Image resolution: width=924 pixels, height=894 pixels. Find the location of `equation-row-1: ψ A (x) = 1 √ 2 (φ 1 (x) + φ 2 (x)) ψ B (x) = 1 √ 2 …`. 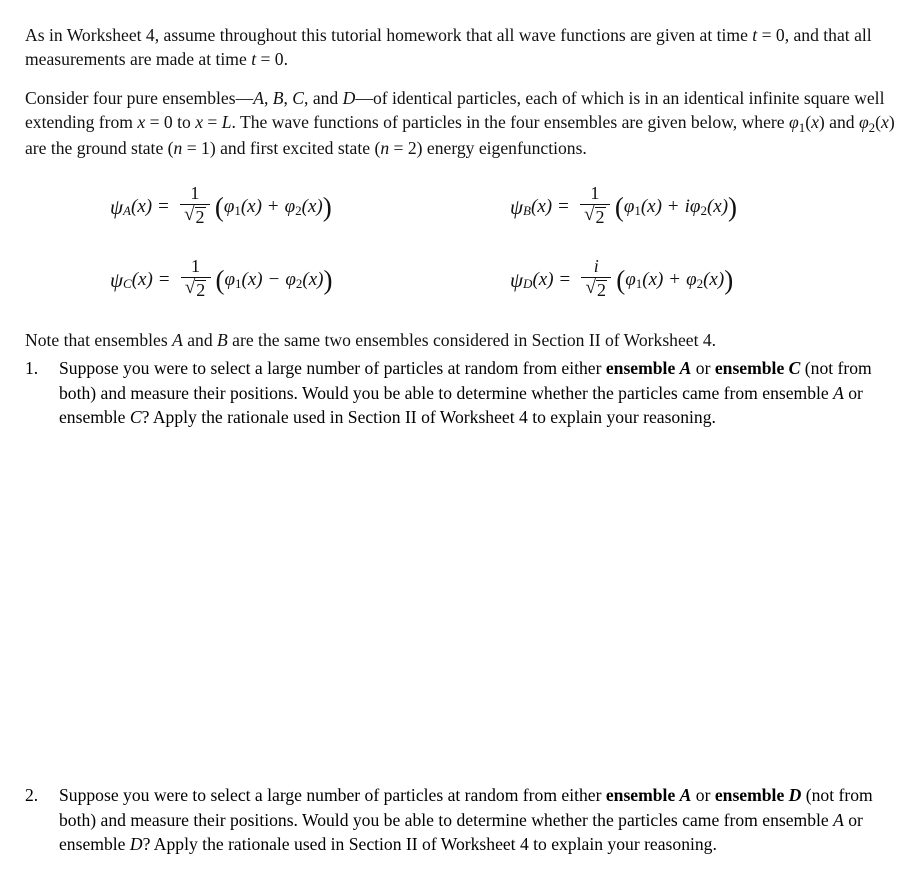

equation-row-1: ψ A (x) = 1 √ 2 (φ 1 (x) + φ 2 (x)) ψ B (x) = 1 √ 2 … is located at coordinates (462, 207).